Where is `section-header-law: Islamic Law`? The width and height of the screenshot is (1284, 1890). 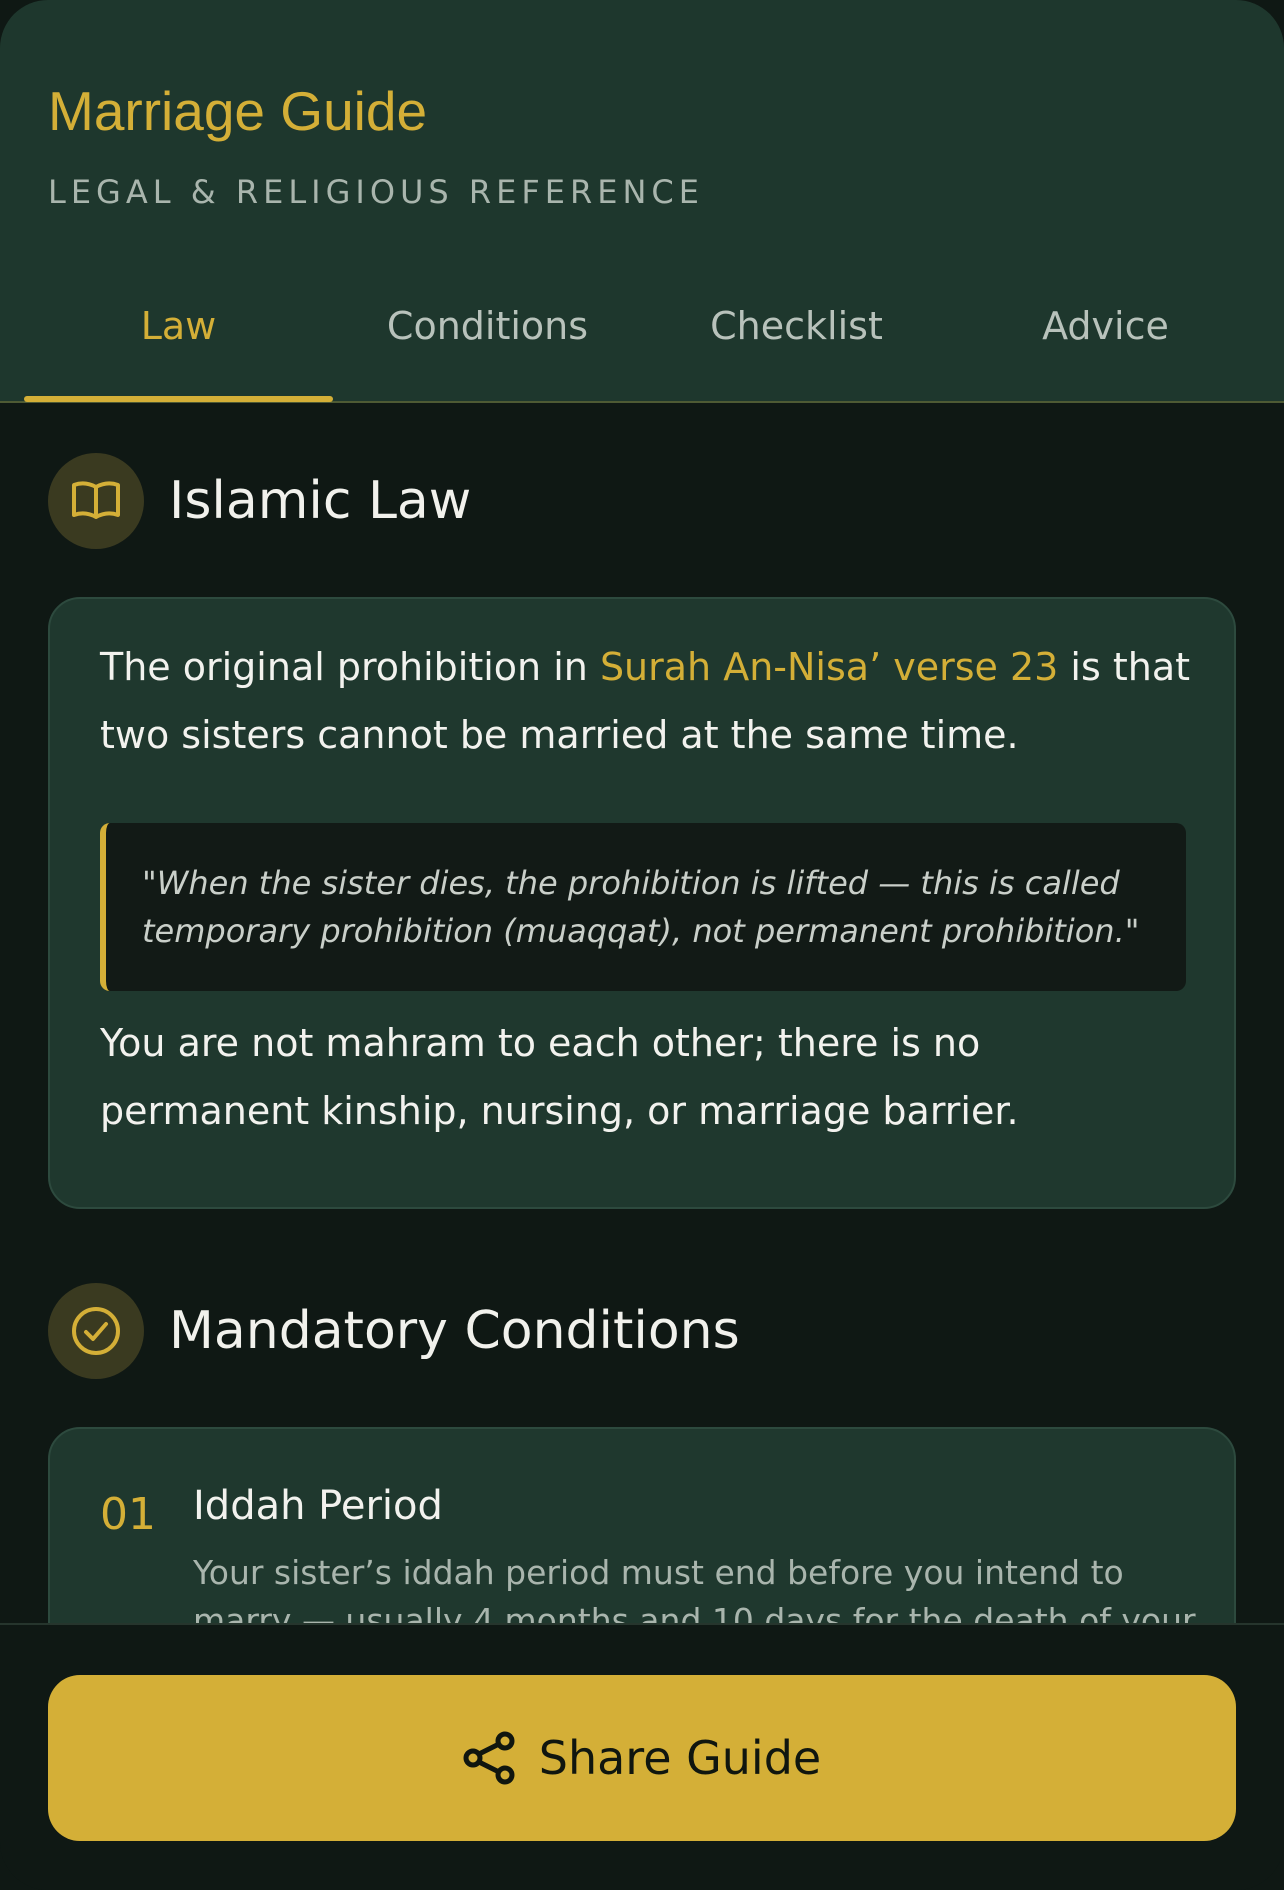 section-header-law: Islamic Law is located at coordinates (259, 501).